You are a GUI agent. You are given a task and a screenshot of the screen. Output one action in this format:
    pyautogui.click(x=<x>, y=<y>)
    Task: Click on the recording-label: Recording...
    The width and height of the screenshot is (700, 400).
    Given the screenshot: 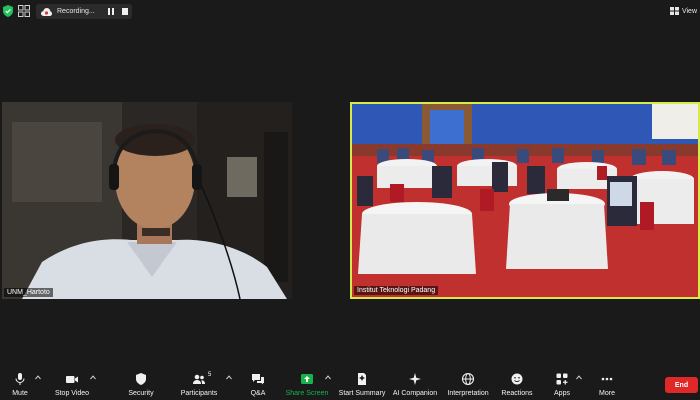 What is the action you would take?
    pyautogui.click(x=76, y=11)
    